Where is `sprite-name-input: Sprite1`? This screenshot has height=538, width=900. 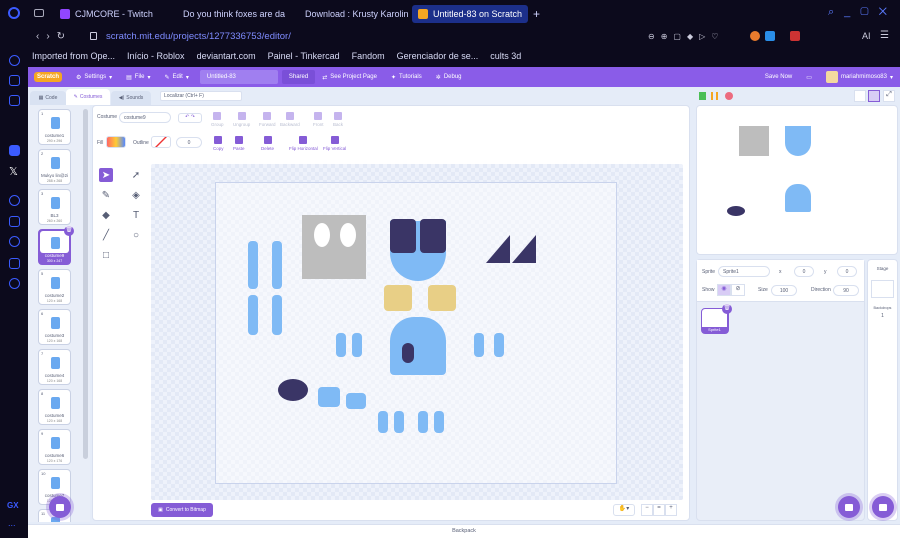
sprite-name-input: Sprite1 is located at coordinates (744, 271).